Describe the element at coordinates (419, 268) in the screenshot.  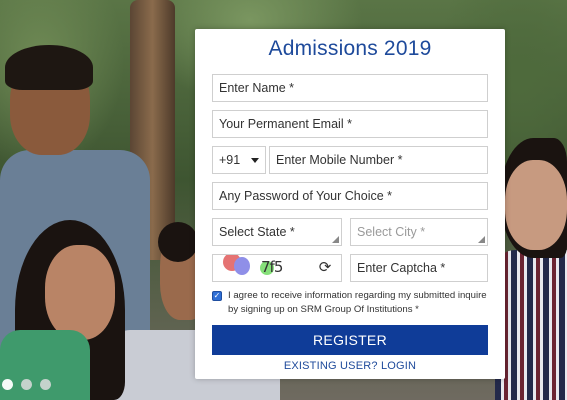
I see `captcha-input: Enter Captcha *` at that location.